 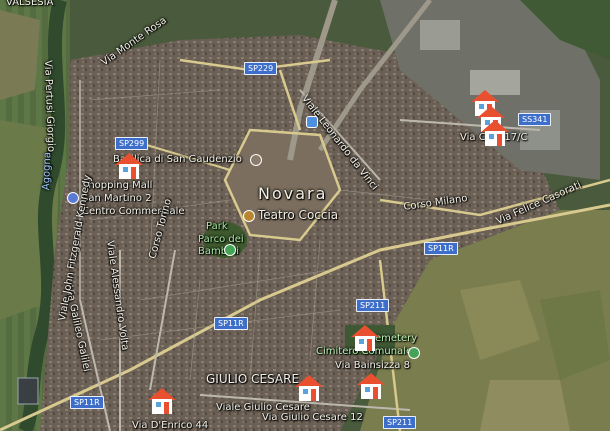 I want to click on park-label: Park, so click(x=217, y=226).